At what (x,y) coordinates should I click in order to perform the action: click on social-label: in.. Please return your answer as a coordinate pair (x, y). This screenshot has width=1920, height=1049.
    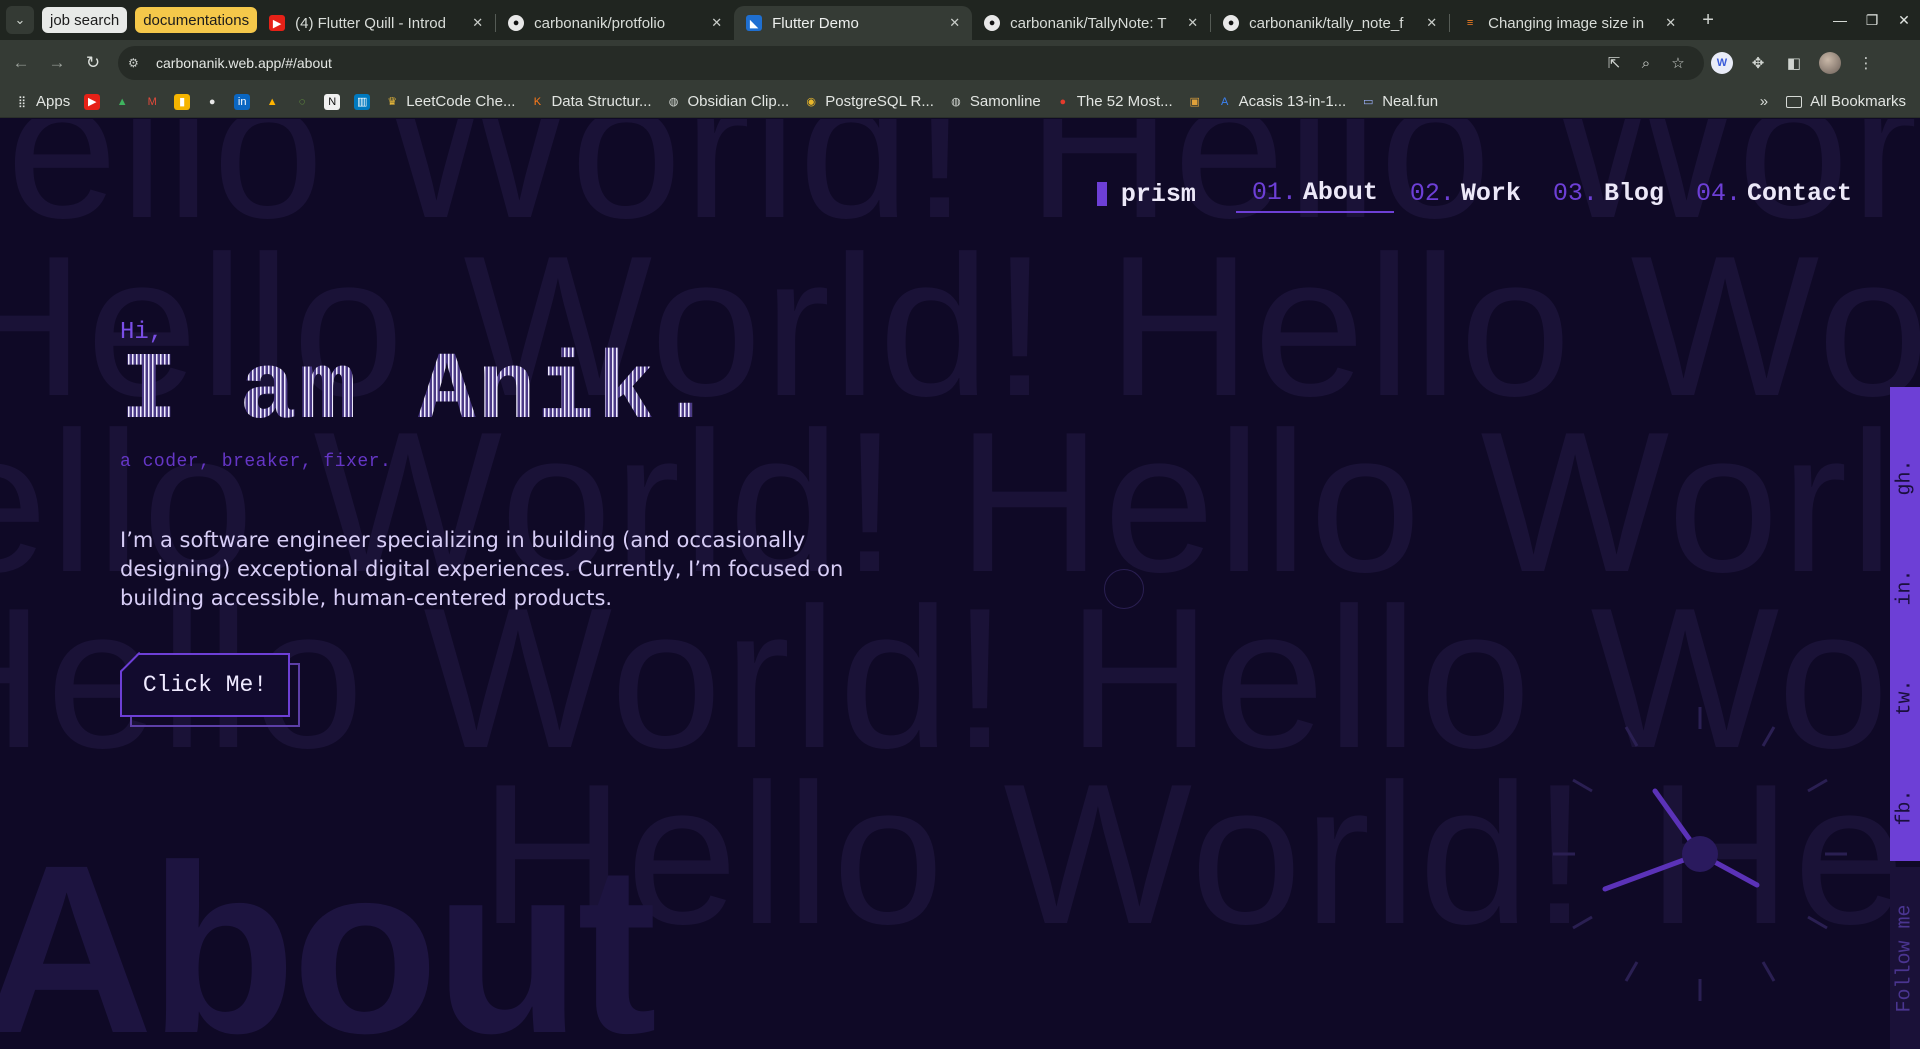
    Looking at the image, I should click on (1905, 587).